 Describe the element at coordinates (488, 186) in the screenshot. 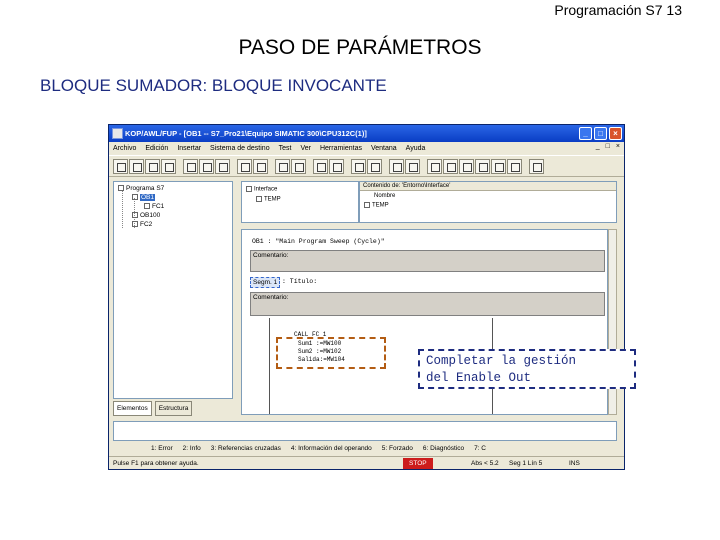

I see `interface-contents-header: Contenido de: 'Entorno\Interface'` at that location.